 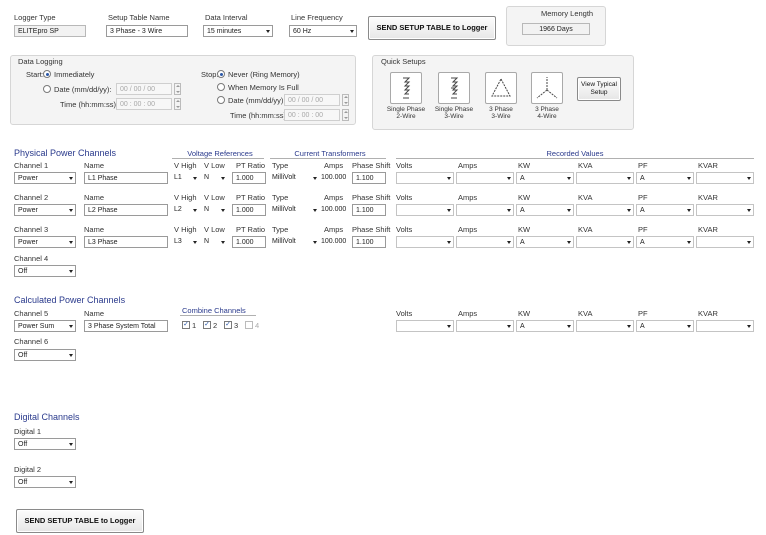 I want to click on channel-1-type-select: MilliVolt, so click(x=295, y=178).